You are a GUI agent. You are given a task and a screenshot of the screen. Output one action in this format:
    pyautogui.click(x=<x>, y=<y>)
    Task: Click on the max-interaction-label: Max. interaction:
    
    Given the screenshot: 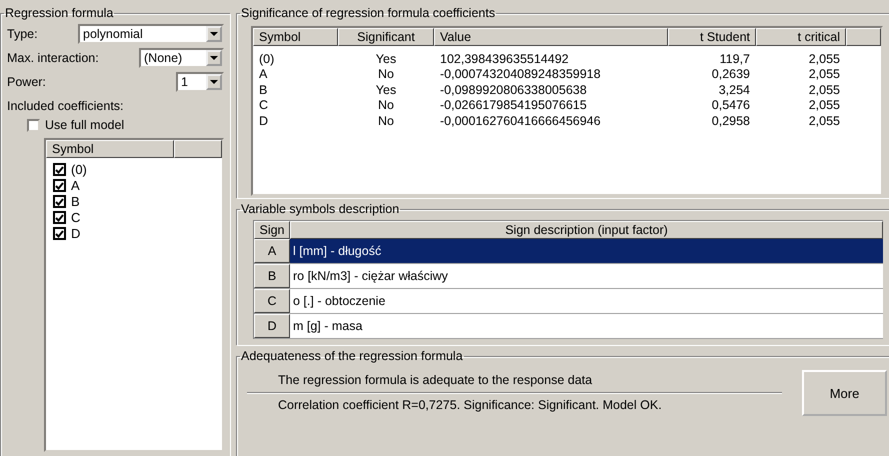 What is the action you would take?
    pyautogui.click(x=53, y=58)
    